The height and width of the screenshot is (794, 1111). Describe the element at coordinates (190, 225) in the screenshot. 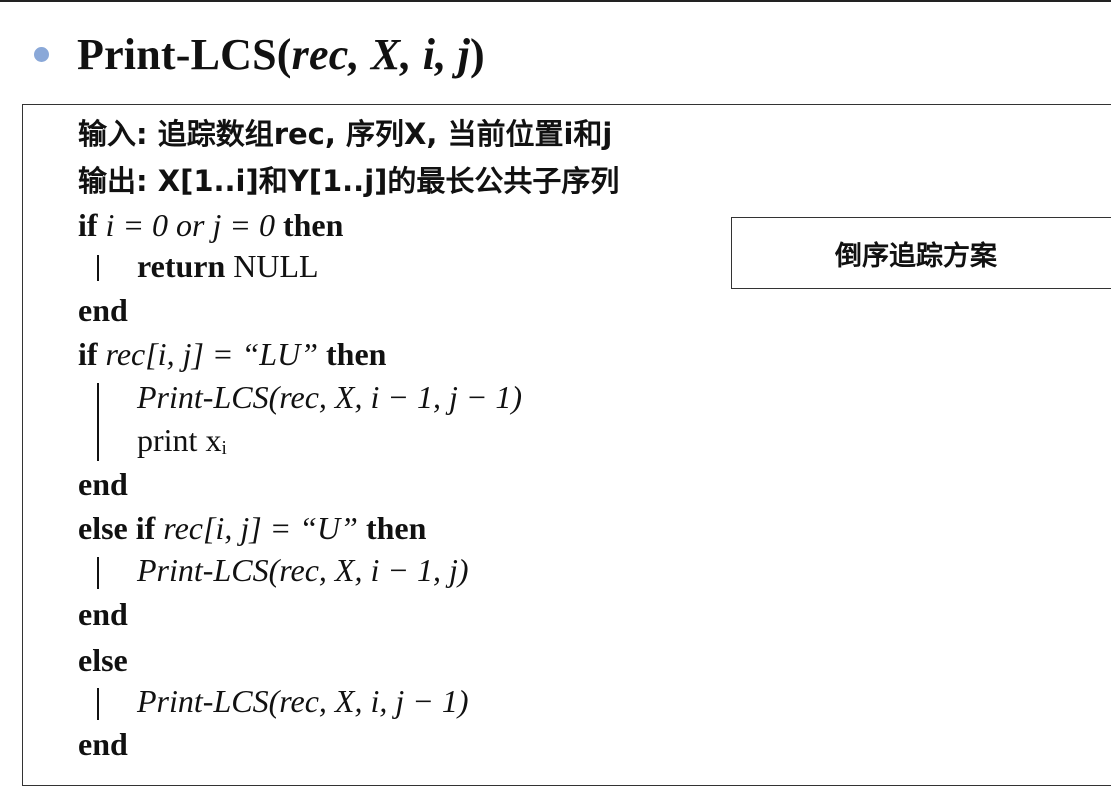

I see `condition: i = 0 or j = 0` at that location.